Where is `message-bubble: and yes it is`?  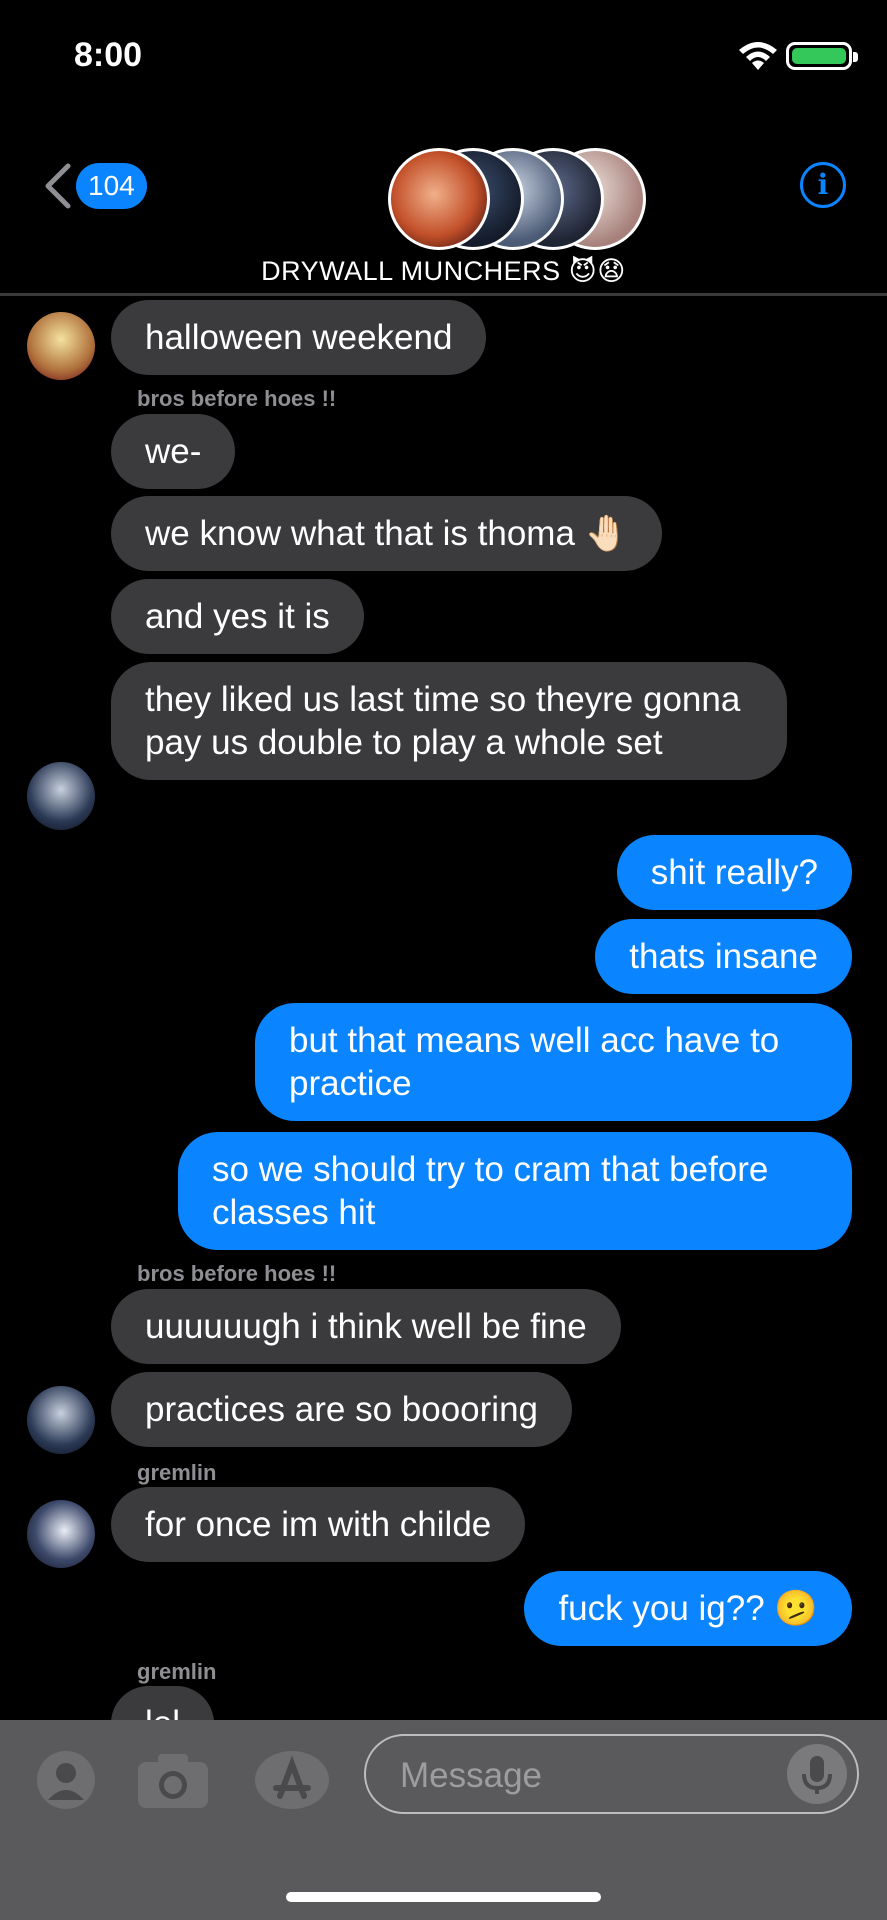
message-bubble: and yes it is is located at coordinates (237, 616).